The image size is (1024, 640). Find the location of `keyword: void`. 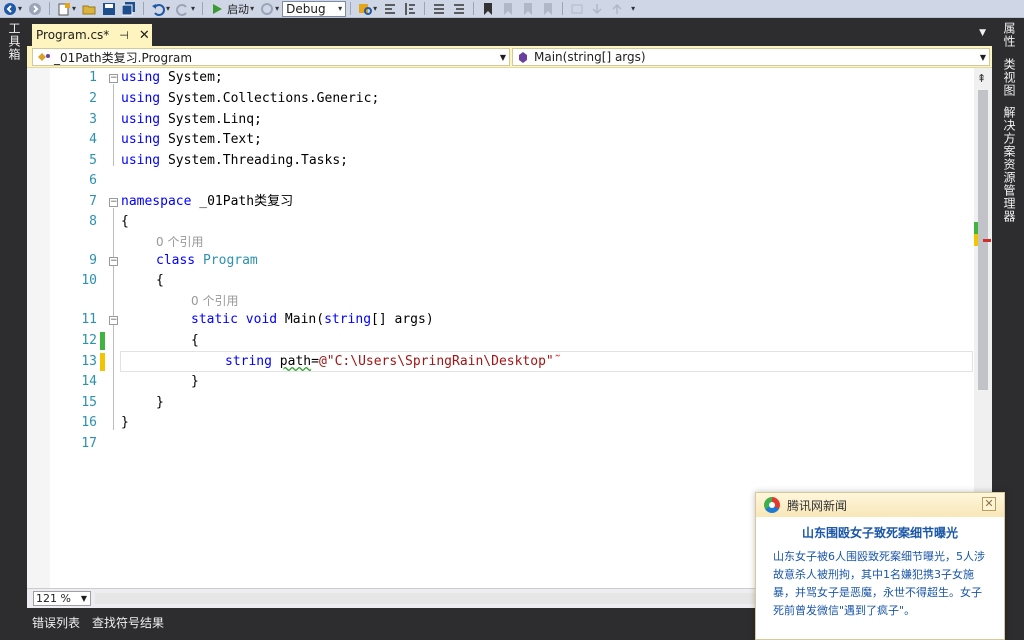

keyword: void is located at coordinates (261, 319).